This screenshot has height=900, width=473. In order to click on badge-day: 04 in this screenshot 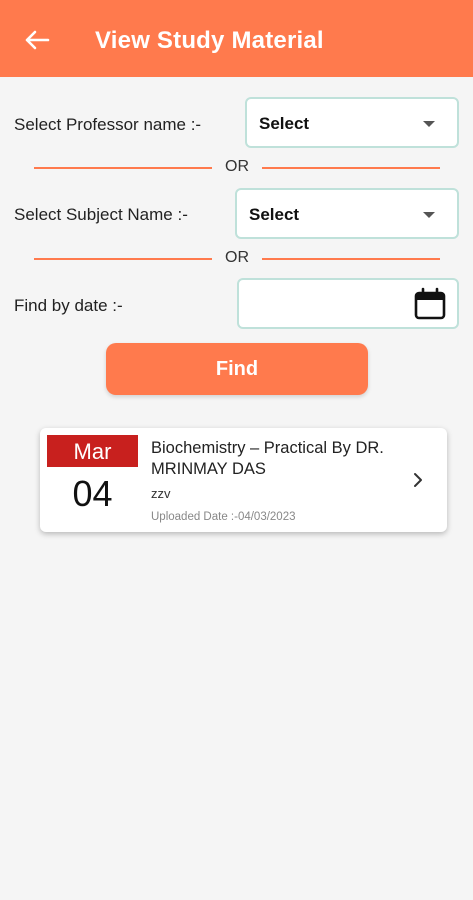, I will do `click(92, 493)`.